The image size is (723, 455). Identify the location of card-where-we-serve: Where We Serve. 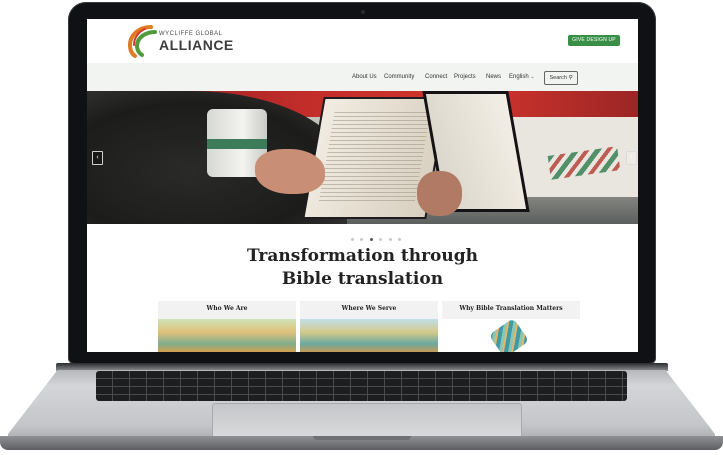
(369, 326).